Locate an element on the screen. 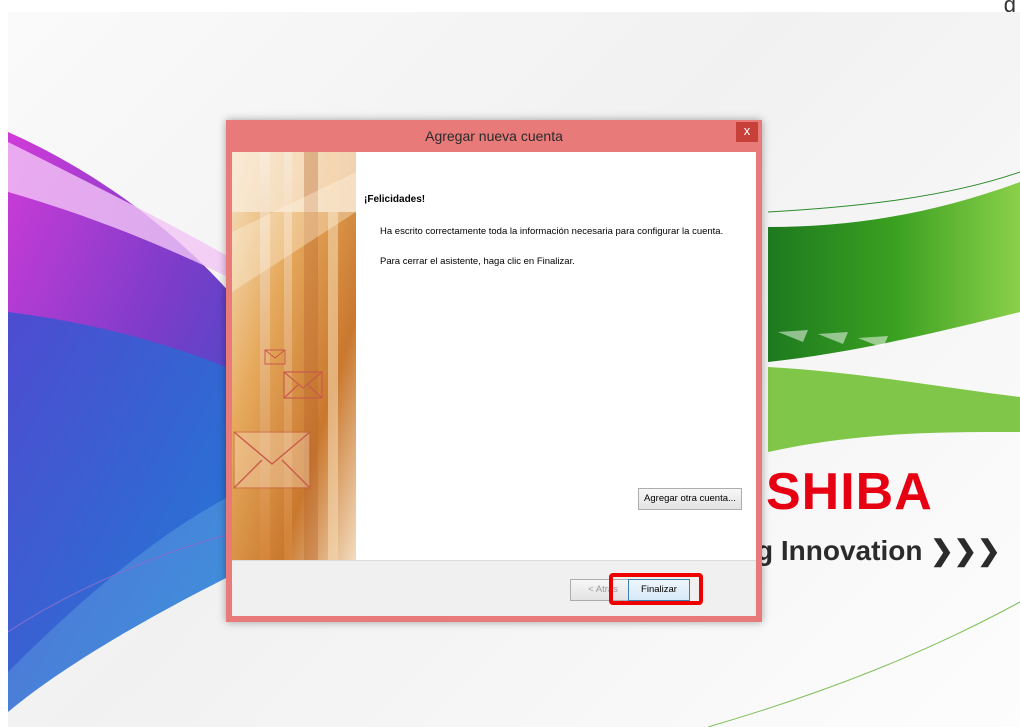 The width and height of the screenshot is (1020, 727). top-strip: g is located at coordinates (510, 8).